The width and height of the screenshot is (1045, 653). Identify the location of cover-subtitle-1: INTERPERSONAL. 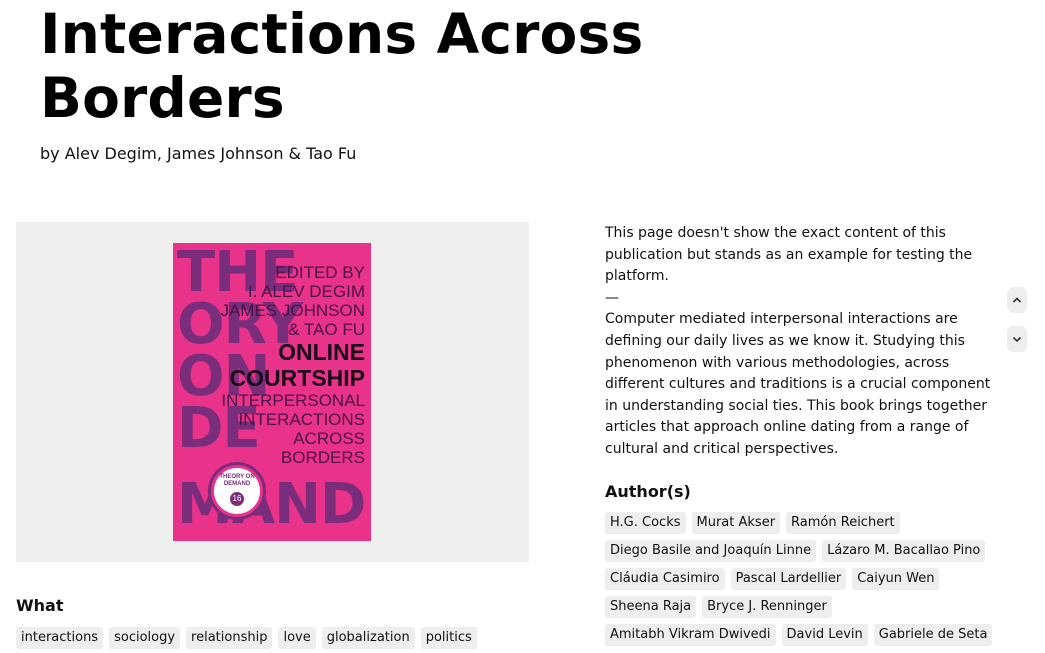
(293, 400).